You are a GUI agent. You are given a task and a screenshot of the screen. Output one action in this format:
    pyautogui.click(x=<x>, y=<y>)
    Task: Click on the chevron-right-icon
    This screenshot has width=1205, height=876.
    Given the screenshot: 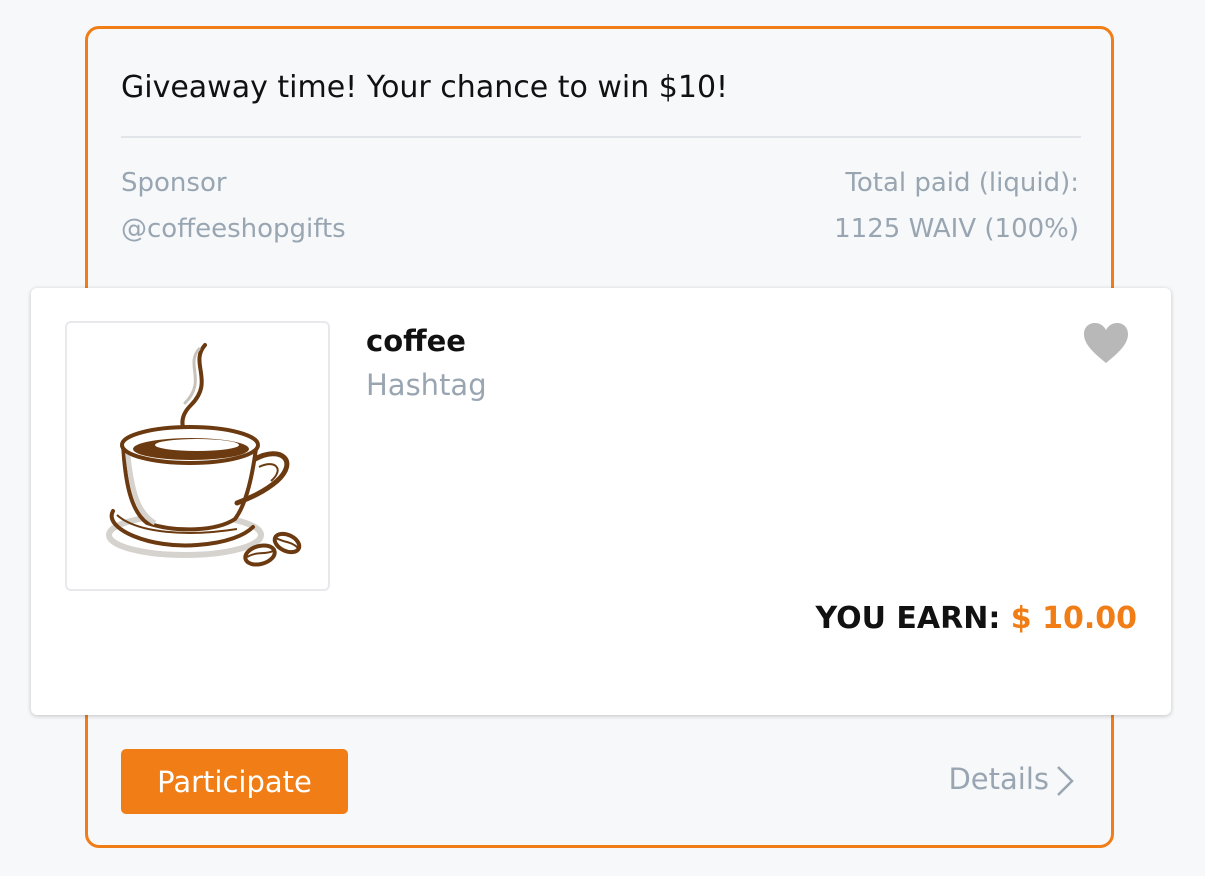 What is the action you would take?
    pyautogui.click(x=1065, y=781)
    